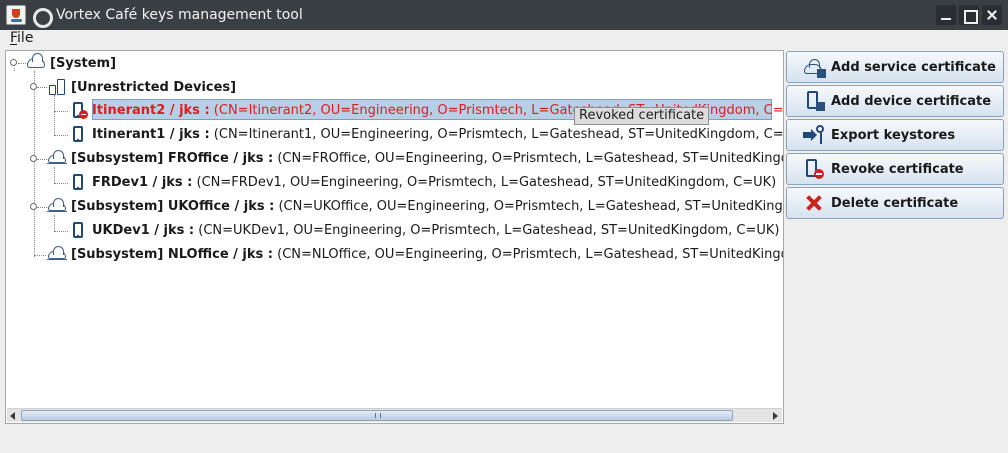  Describe the element at coordinates (377, 415) in the screenshot. I see `scroll-thumb` at that location.